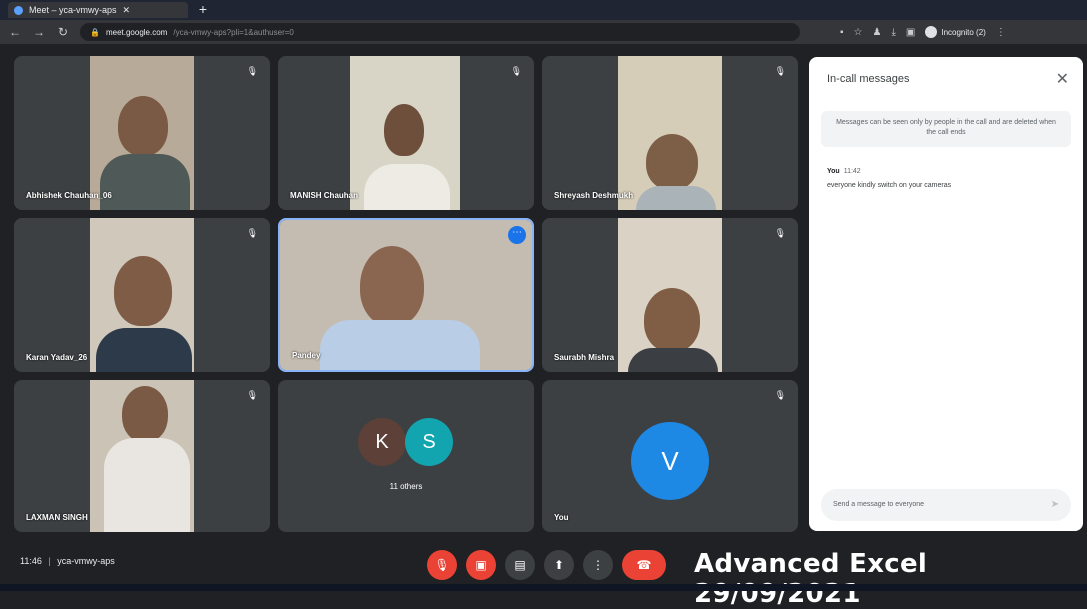 This screenshot has height=609, width=1087. What do you see at coordinates (842, 32) in the screenshot?
I see `camera-blocked-icon: ▪` at bounding box center [842, 32].